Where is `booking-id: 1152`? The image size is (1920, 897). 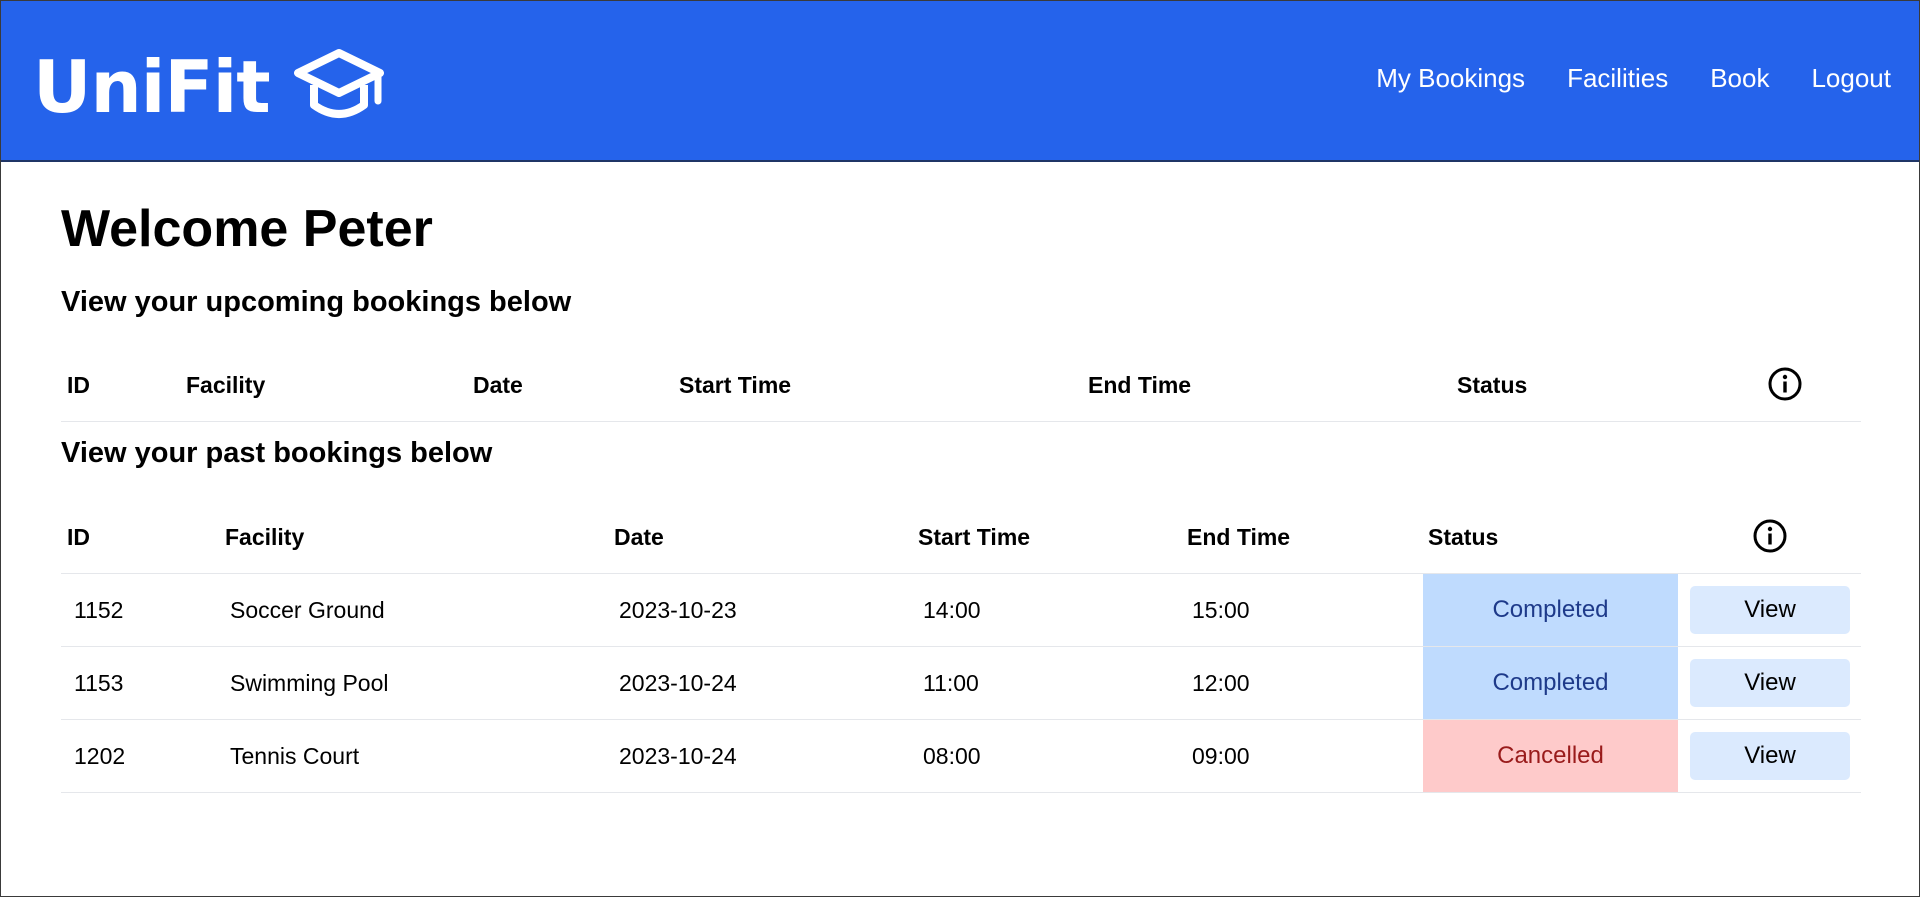 booking-id: 1152 is located at coordinates (99, 609).